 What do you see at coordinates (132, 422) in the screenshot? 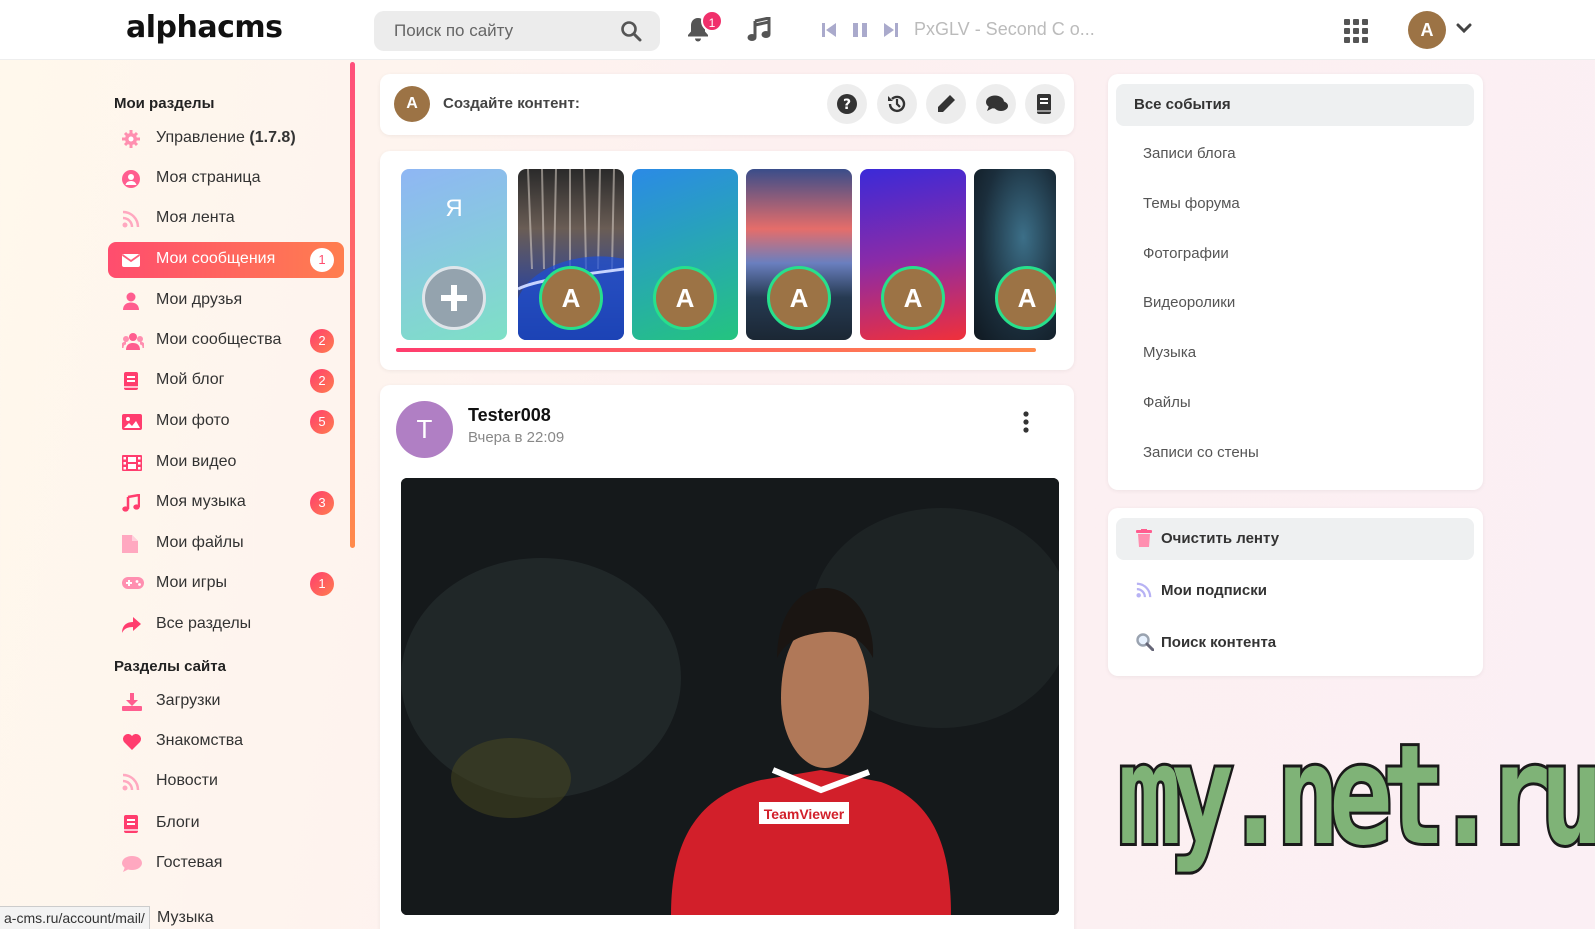
I see `image-icon` at bounding box center [132, 422].